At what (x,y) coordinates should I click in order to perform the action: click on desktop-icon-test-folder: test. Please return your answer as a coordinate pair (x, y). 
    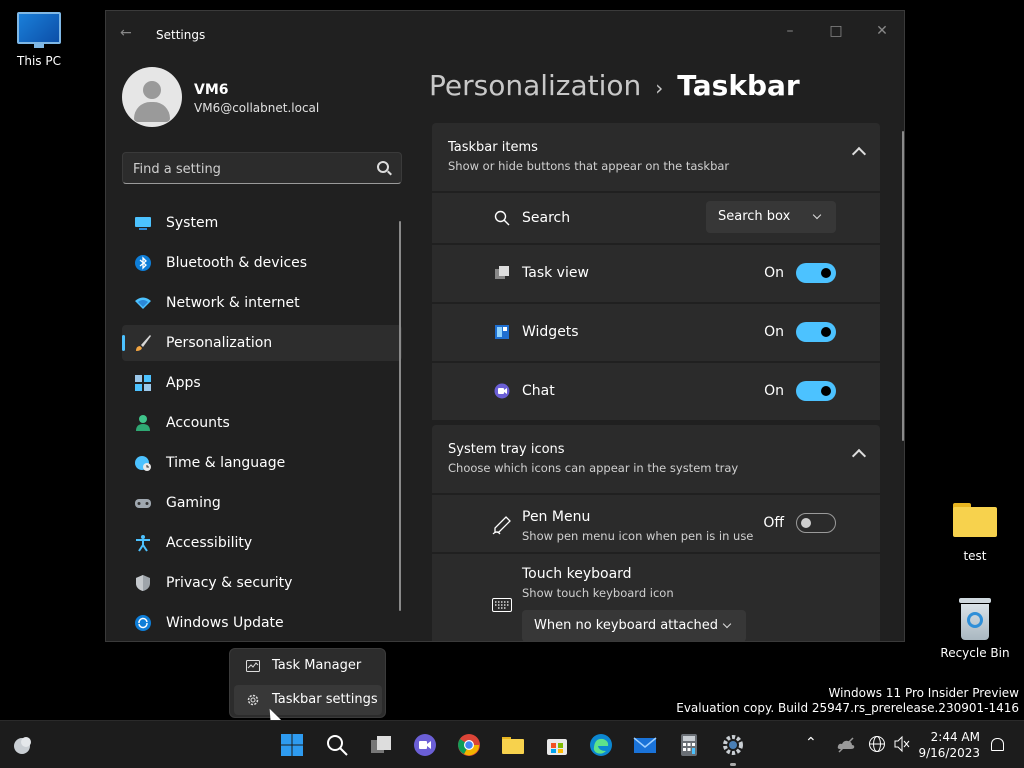
    Looking at the image, I should click on (975, 533).